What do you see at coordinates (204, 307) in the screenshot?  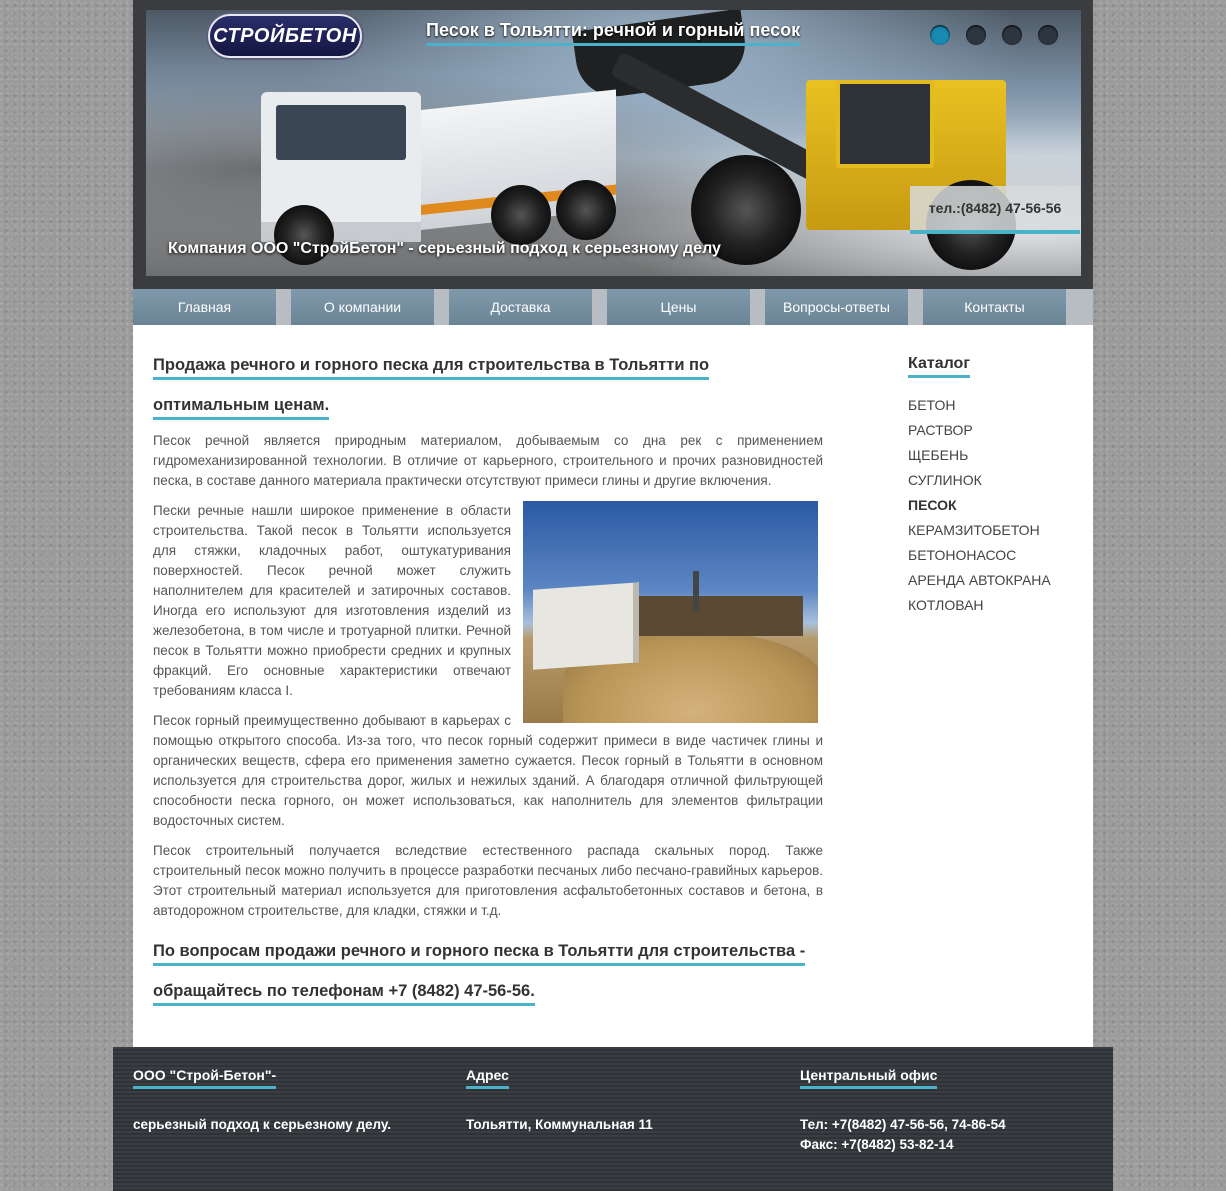 I see `nav-home: Главная` at bounding box center [204, 307].